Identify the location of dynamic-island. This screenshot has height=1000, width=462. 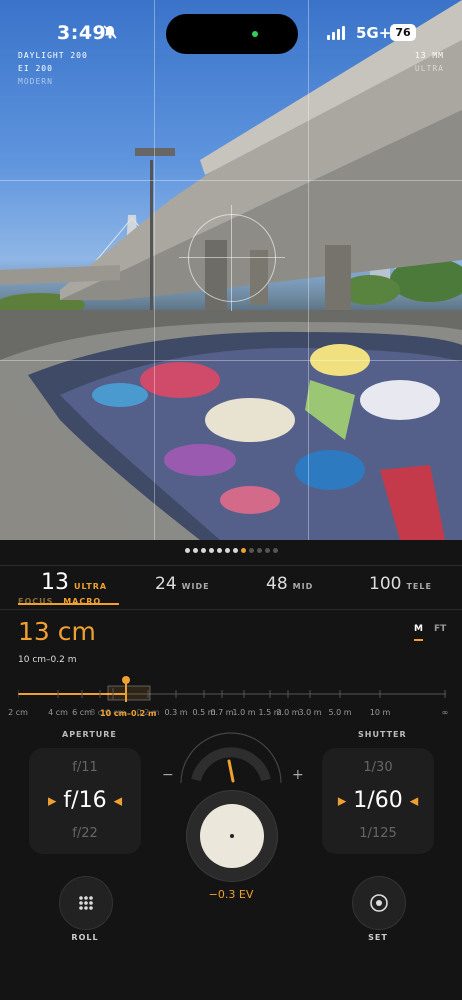
(232, 34).